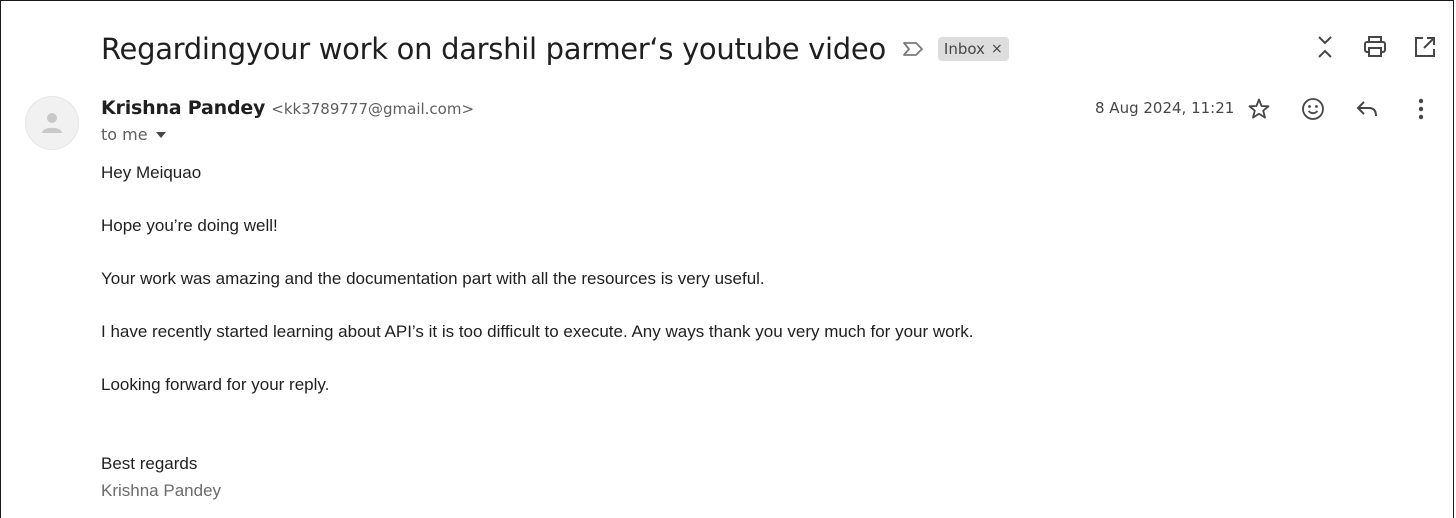 This screenshot has width=1456, height=518. I want to click on thread-actions, so click(1375, 47).